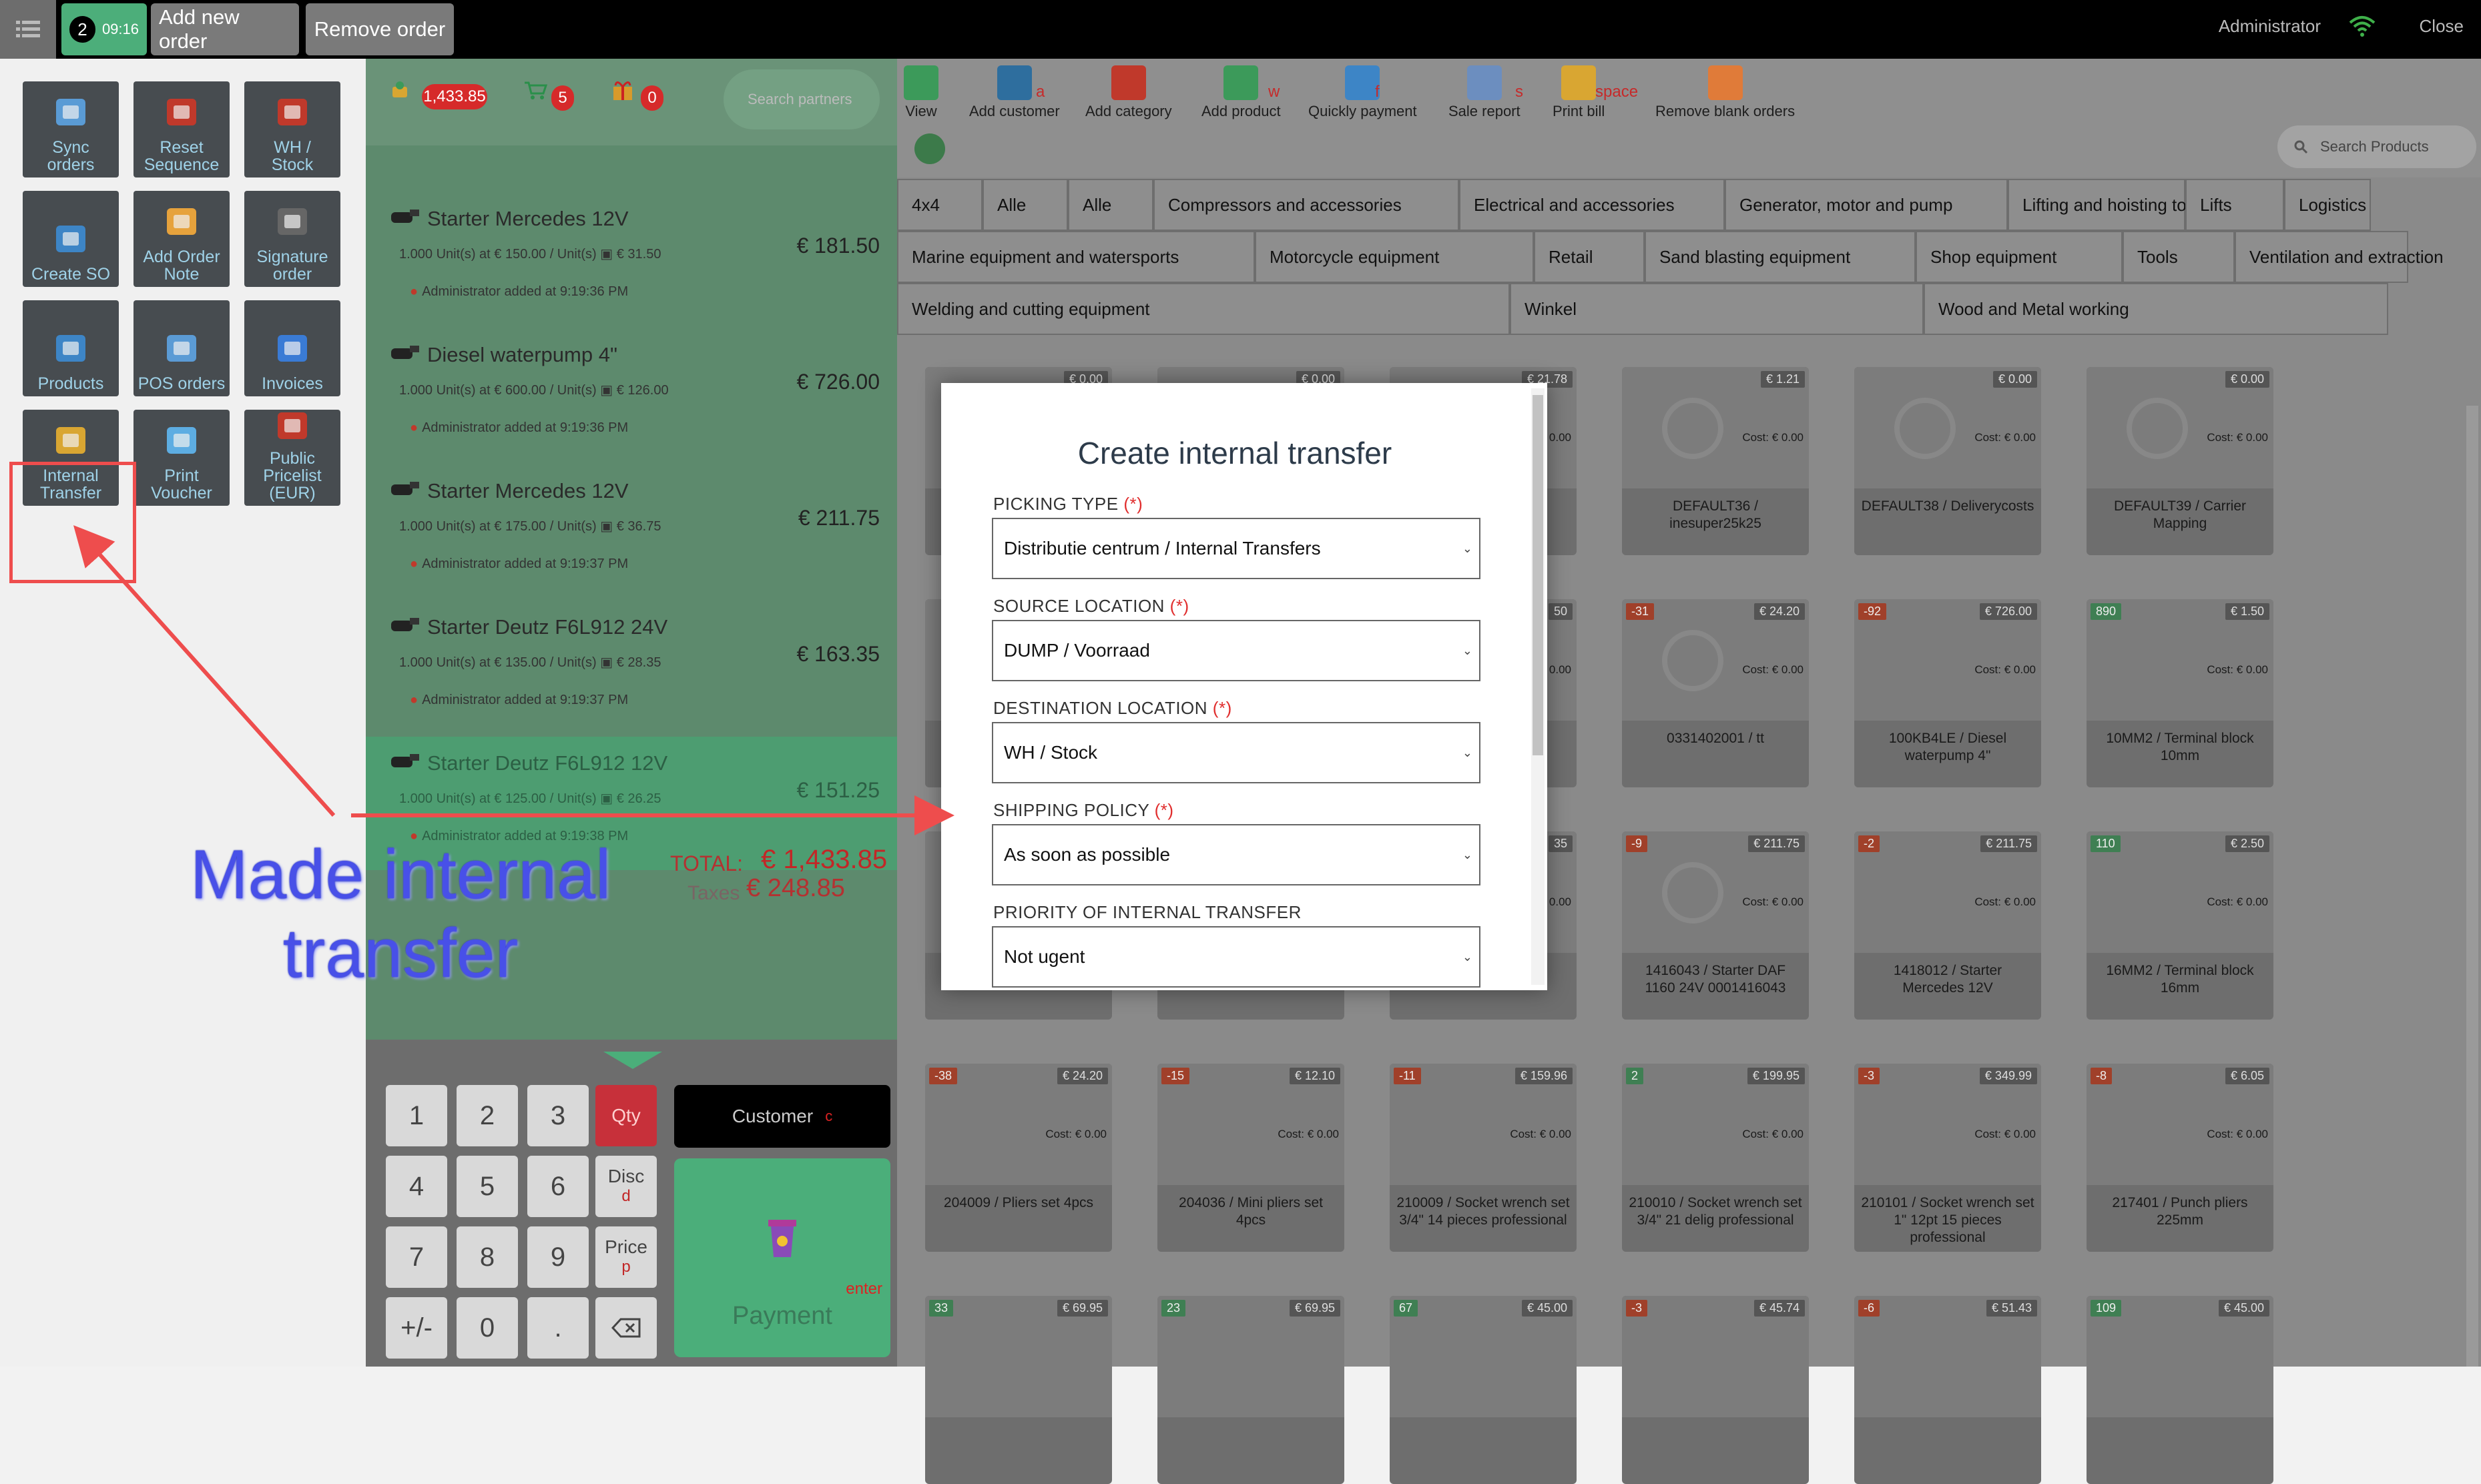 The image size is (2481, 1484). What do you see at coordinates (1014, 92) in the screenshot?
I see `toolbar-add-customer: Add customer a` at bounding box center [1014, 92].